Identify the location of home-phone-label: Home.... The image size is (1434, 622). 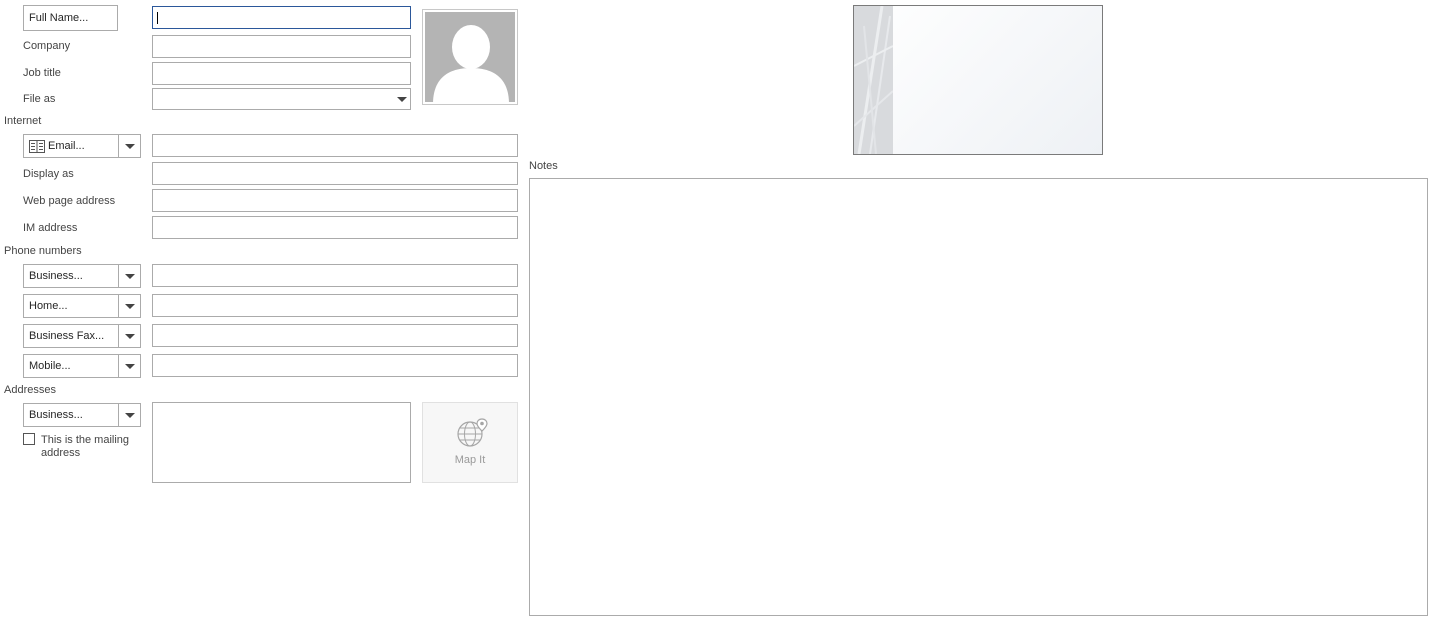
(48, 306).